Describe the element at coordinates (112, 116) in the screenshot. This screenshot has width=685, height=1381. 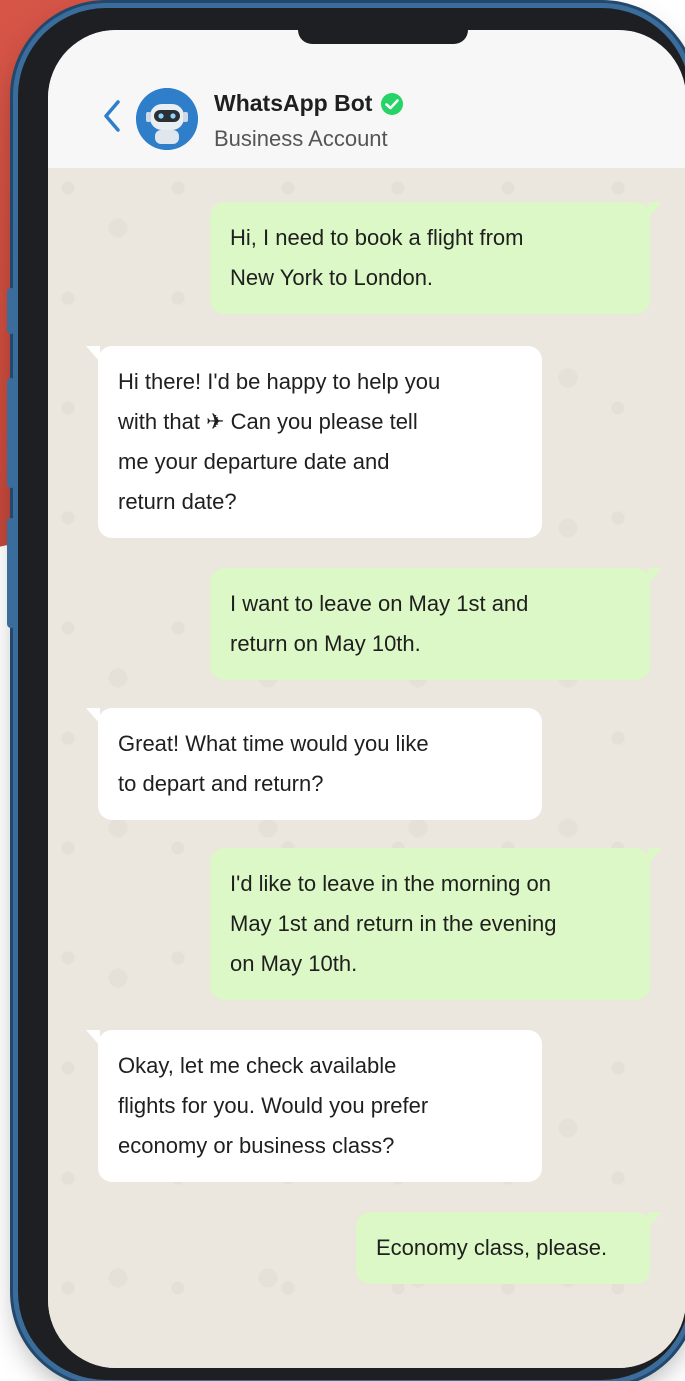
I see `chevron-left-icon` at that location.